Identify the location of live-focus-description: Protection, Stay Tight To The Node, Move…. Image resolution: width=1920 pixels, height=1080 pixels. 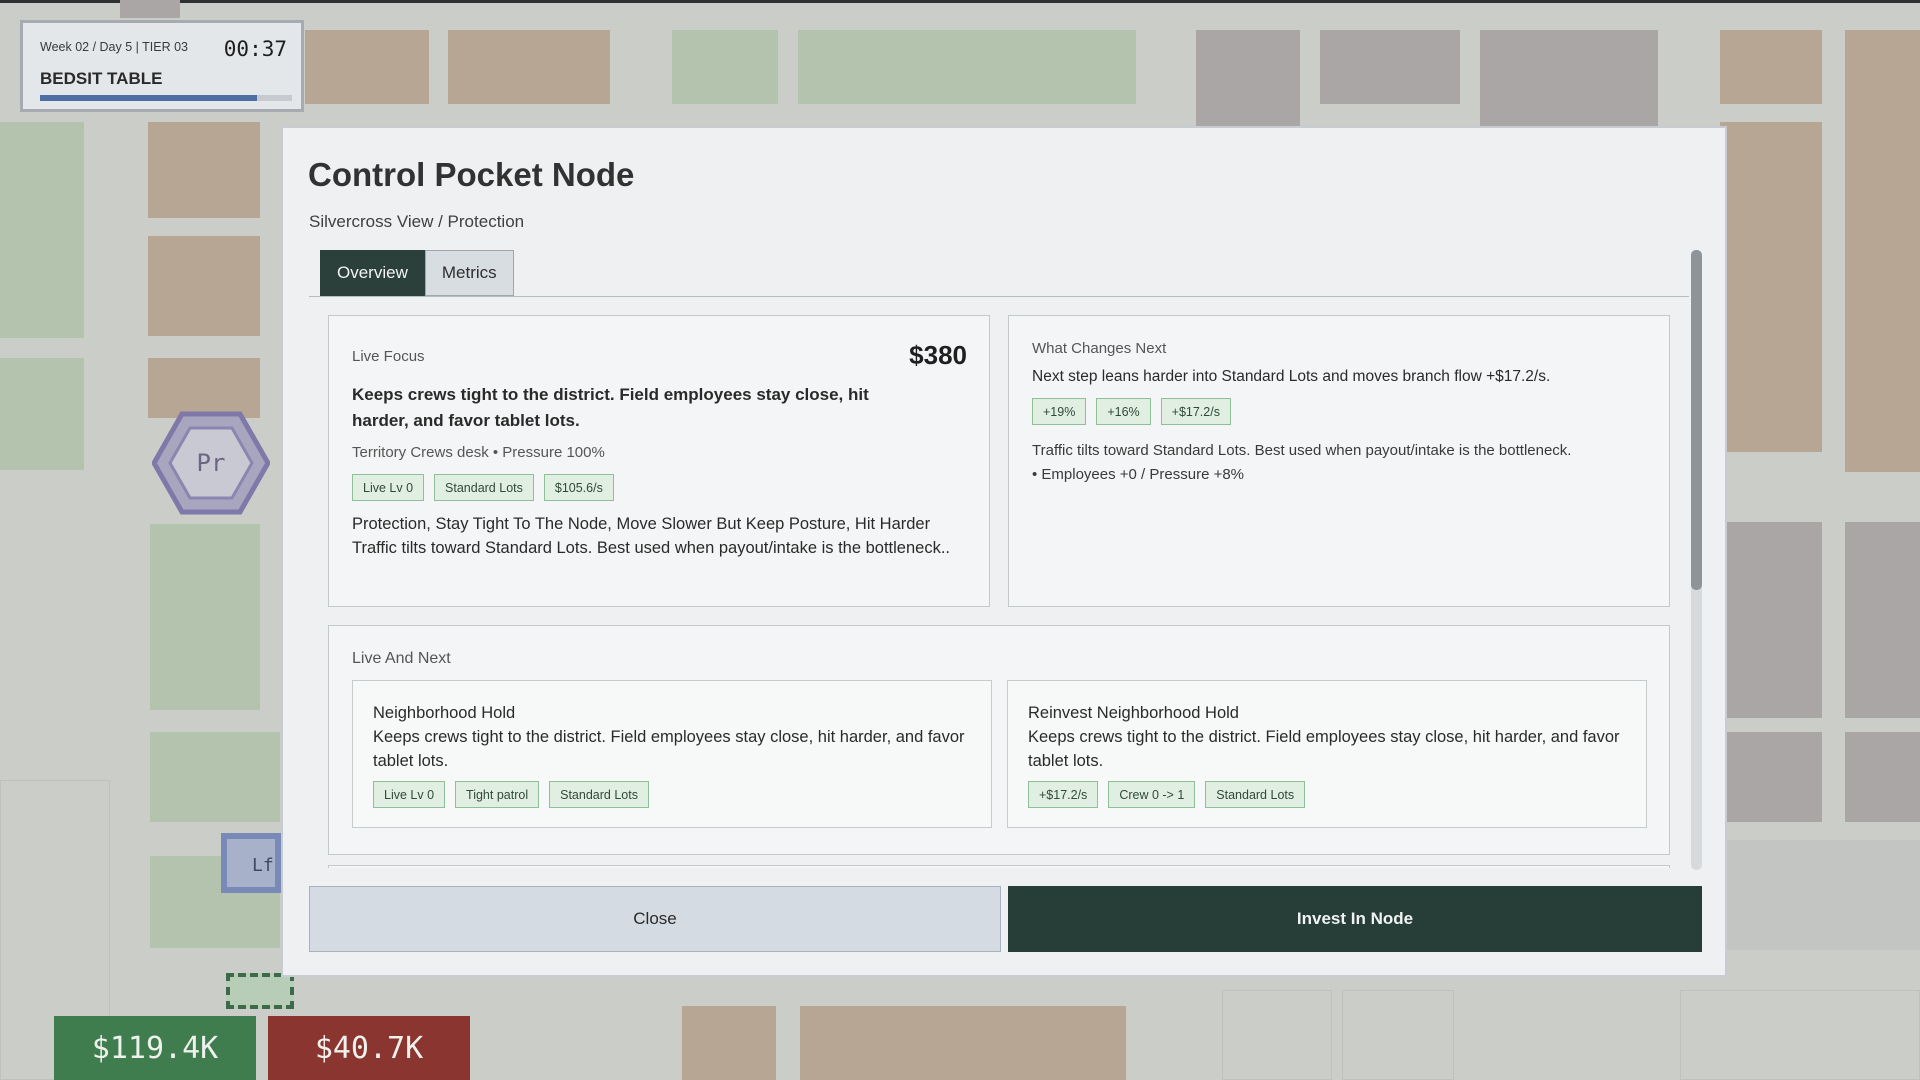
(651, 536).